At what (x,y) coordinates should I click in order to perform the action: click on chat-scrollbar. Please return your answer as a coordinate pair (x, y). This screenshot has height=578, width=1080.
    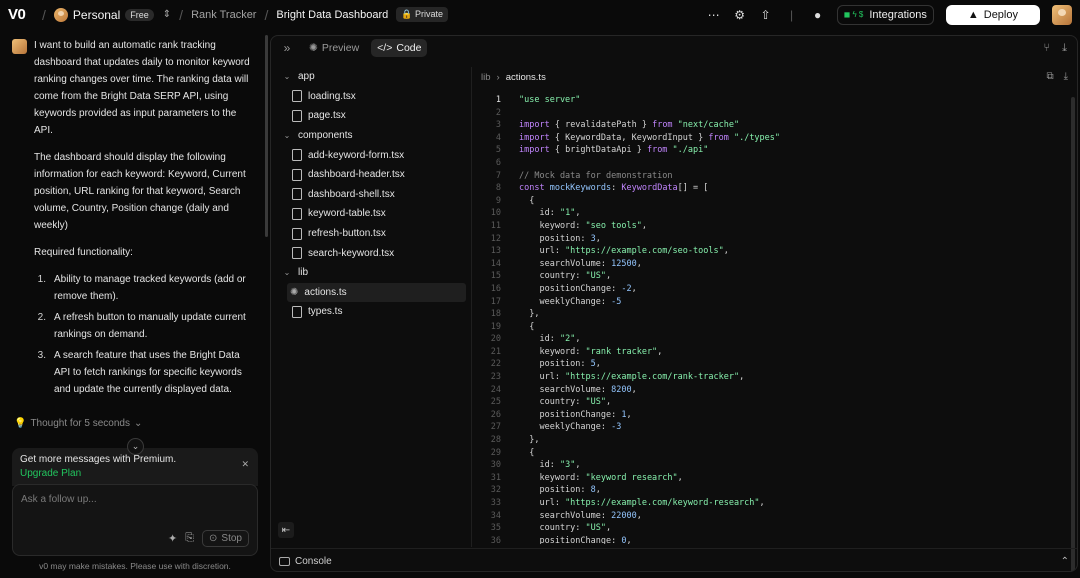
    Looking at the image, I should click on (266, 136).